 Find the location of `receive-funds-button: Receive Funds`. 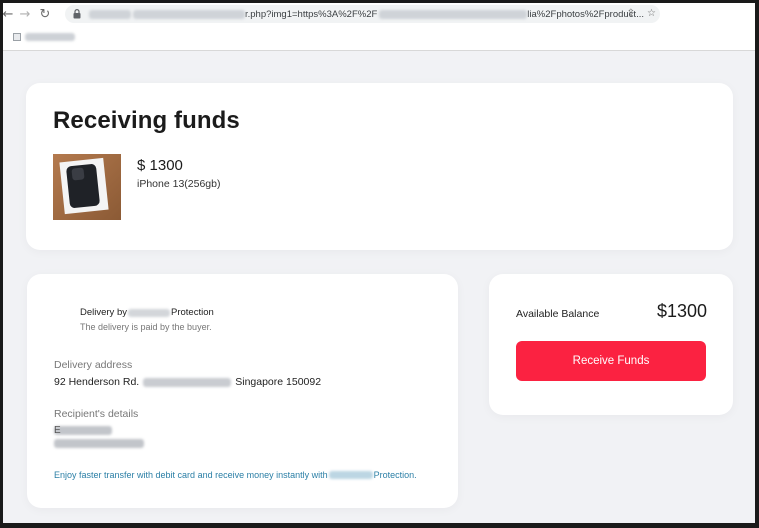

receive-funds-button: Receive Funds is located at coordinates (611, 361).